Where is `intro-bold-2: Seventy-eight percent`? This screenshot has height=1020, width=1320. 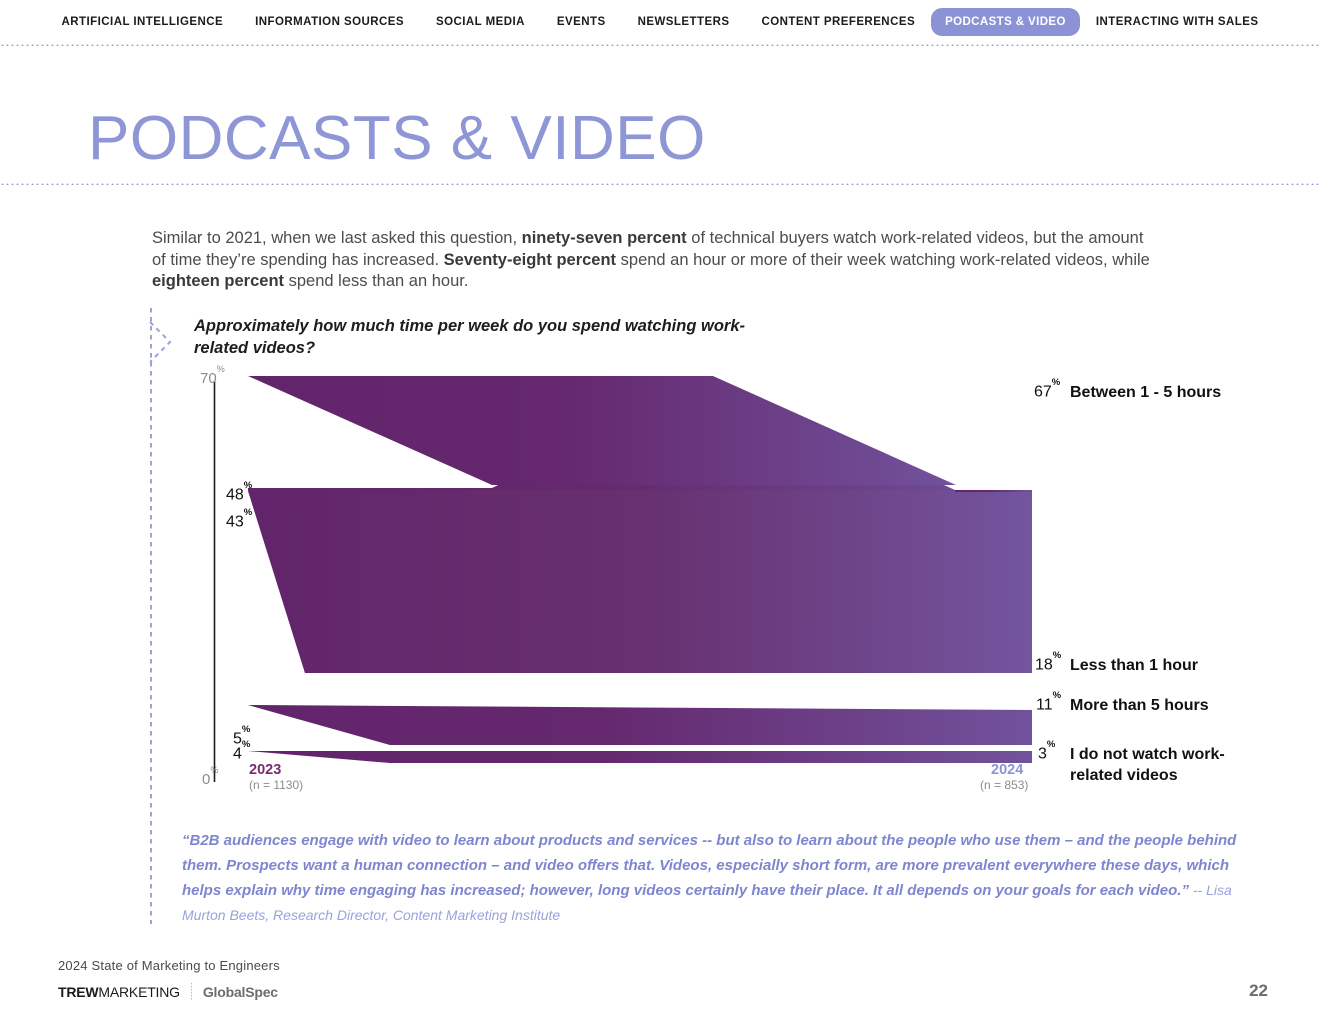 intro-bold-2: Seventy-eight percent is located at coordinates (530, 259).